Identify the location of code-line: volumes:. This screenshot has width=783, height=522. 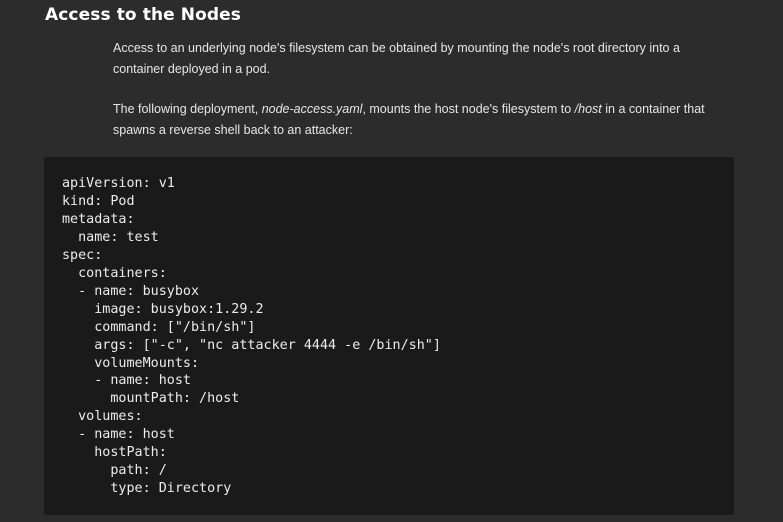
(102, 417).